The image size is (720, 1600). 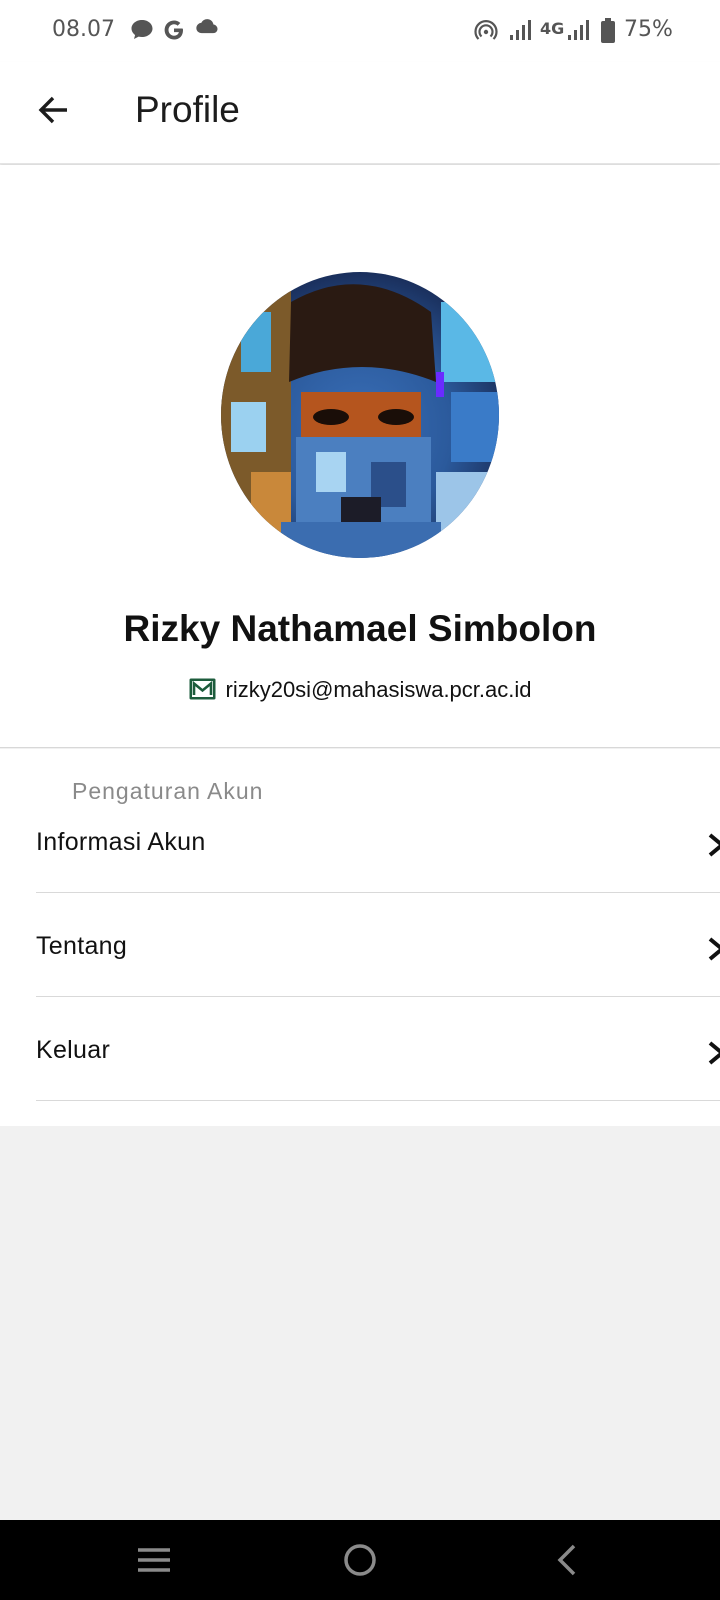 What do you see at coordinates (360, 31) in the screenshot?
I see `status-bar: 08.07 4G 75%` at bounding box center [360, 31].